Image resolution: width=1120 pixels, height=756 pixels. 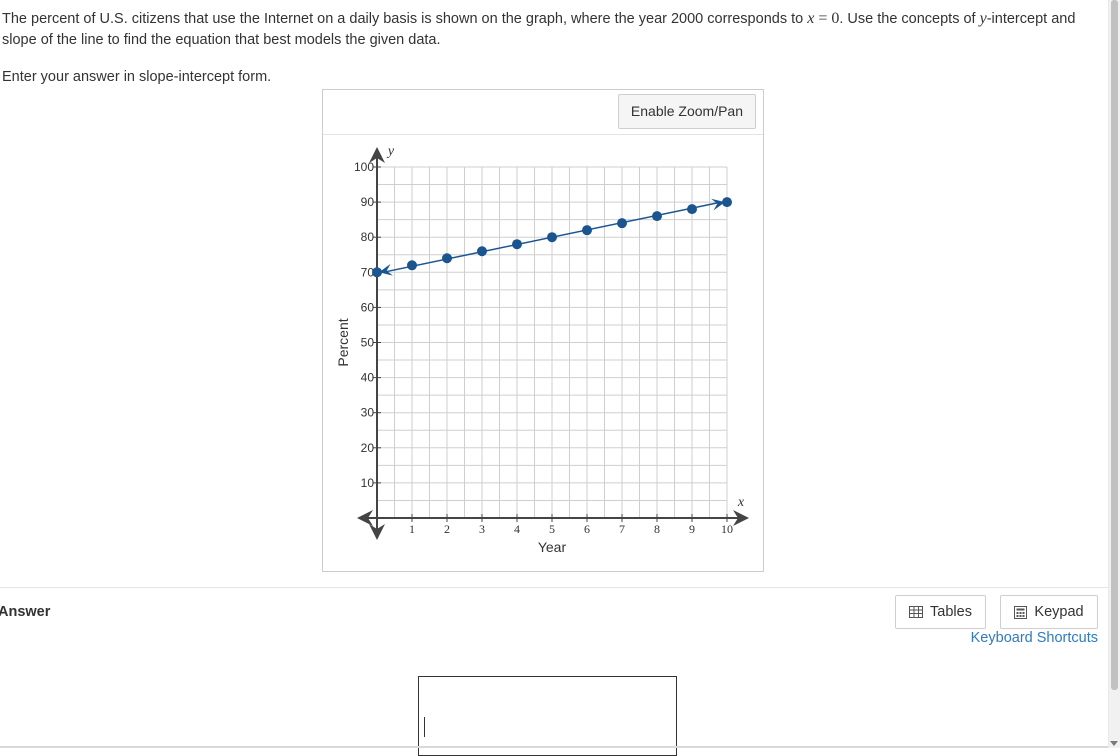 What do you see at coordinates (543, 112) in the screenshot?
I see `graph-toolbar: Enable Zoom/Pan` at bounding box center [543, 112].